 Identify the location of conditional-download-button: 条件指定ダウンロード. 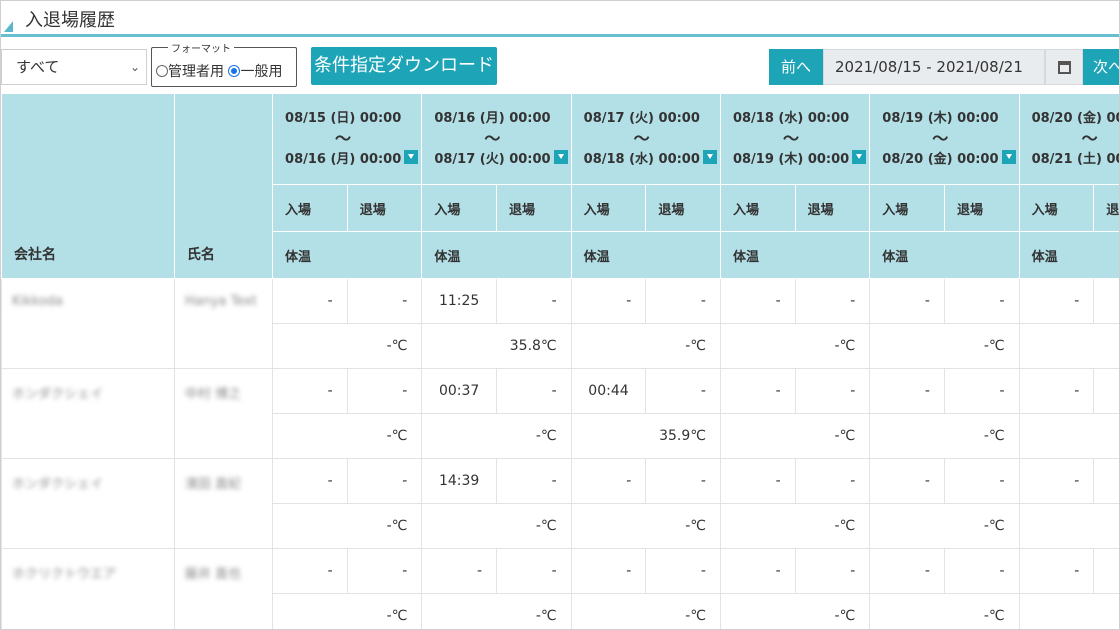
(404, 66).